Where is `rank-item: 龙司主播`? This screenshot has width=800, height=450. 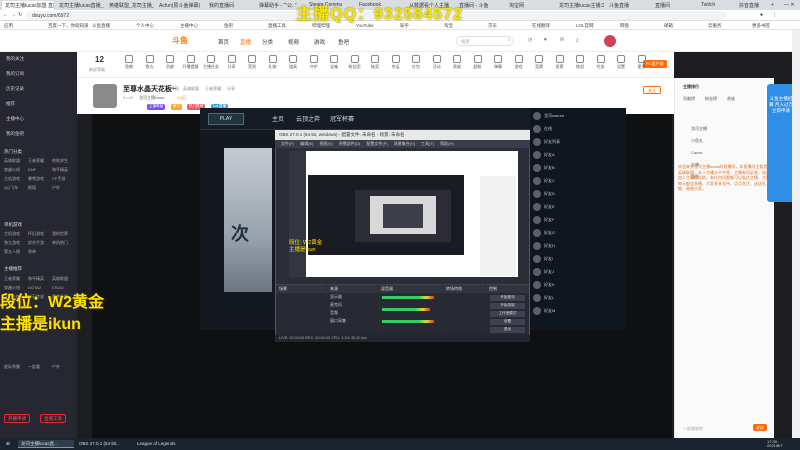
rank-item: 龙司主播 is located at coordinates (699, 129).